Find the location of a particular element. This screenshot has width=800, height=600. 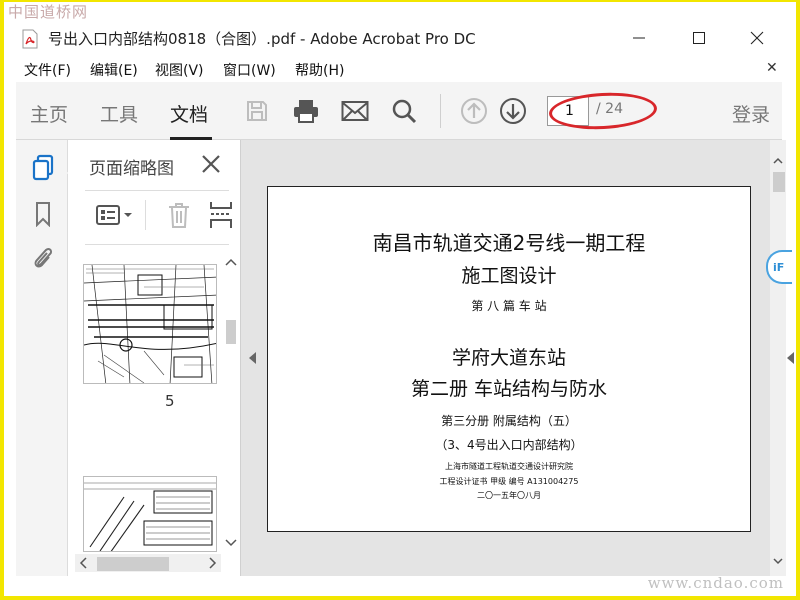

watermark-top: 中国道桥网 is located at coordinates (48, 12).